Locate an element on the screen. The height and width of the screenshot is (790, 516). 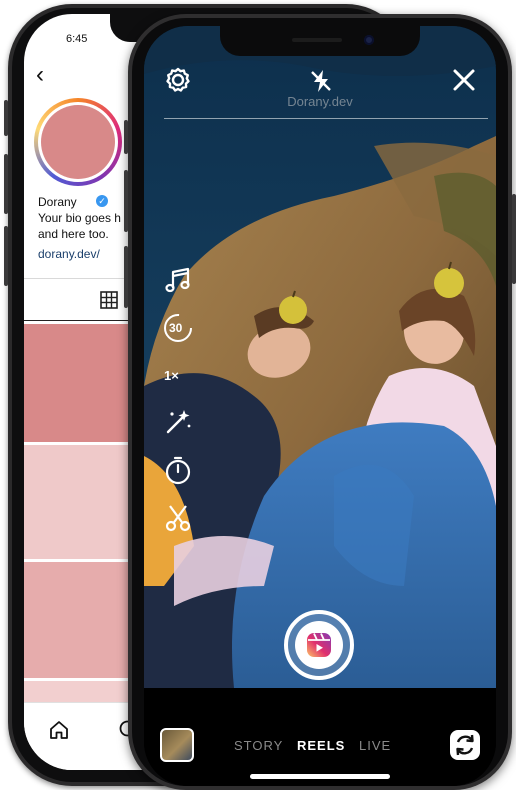
gallery-thumbnail is located at coordinates (177, 745).